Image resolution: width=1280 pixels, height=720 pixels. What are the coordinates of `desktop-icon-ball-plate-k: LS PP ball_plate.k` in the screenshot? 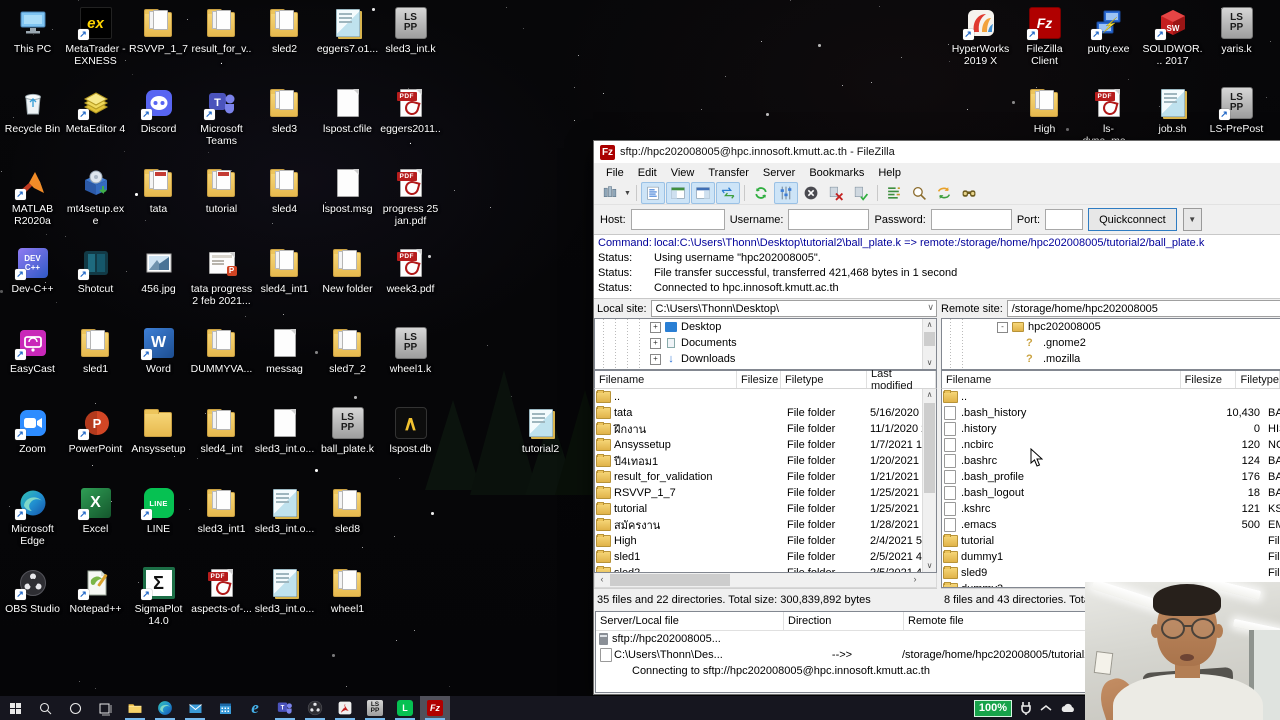 It's located at (347, 445).